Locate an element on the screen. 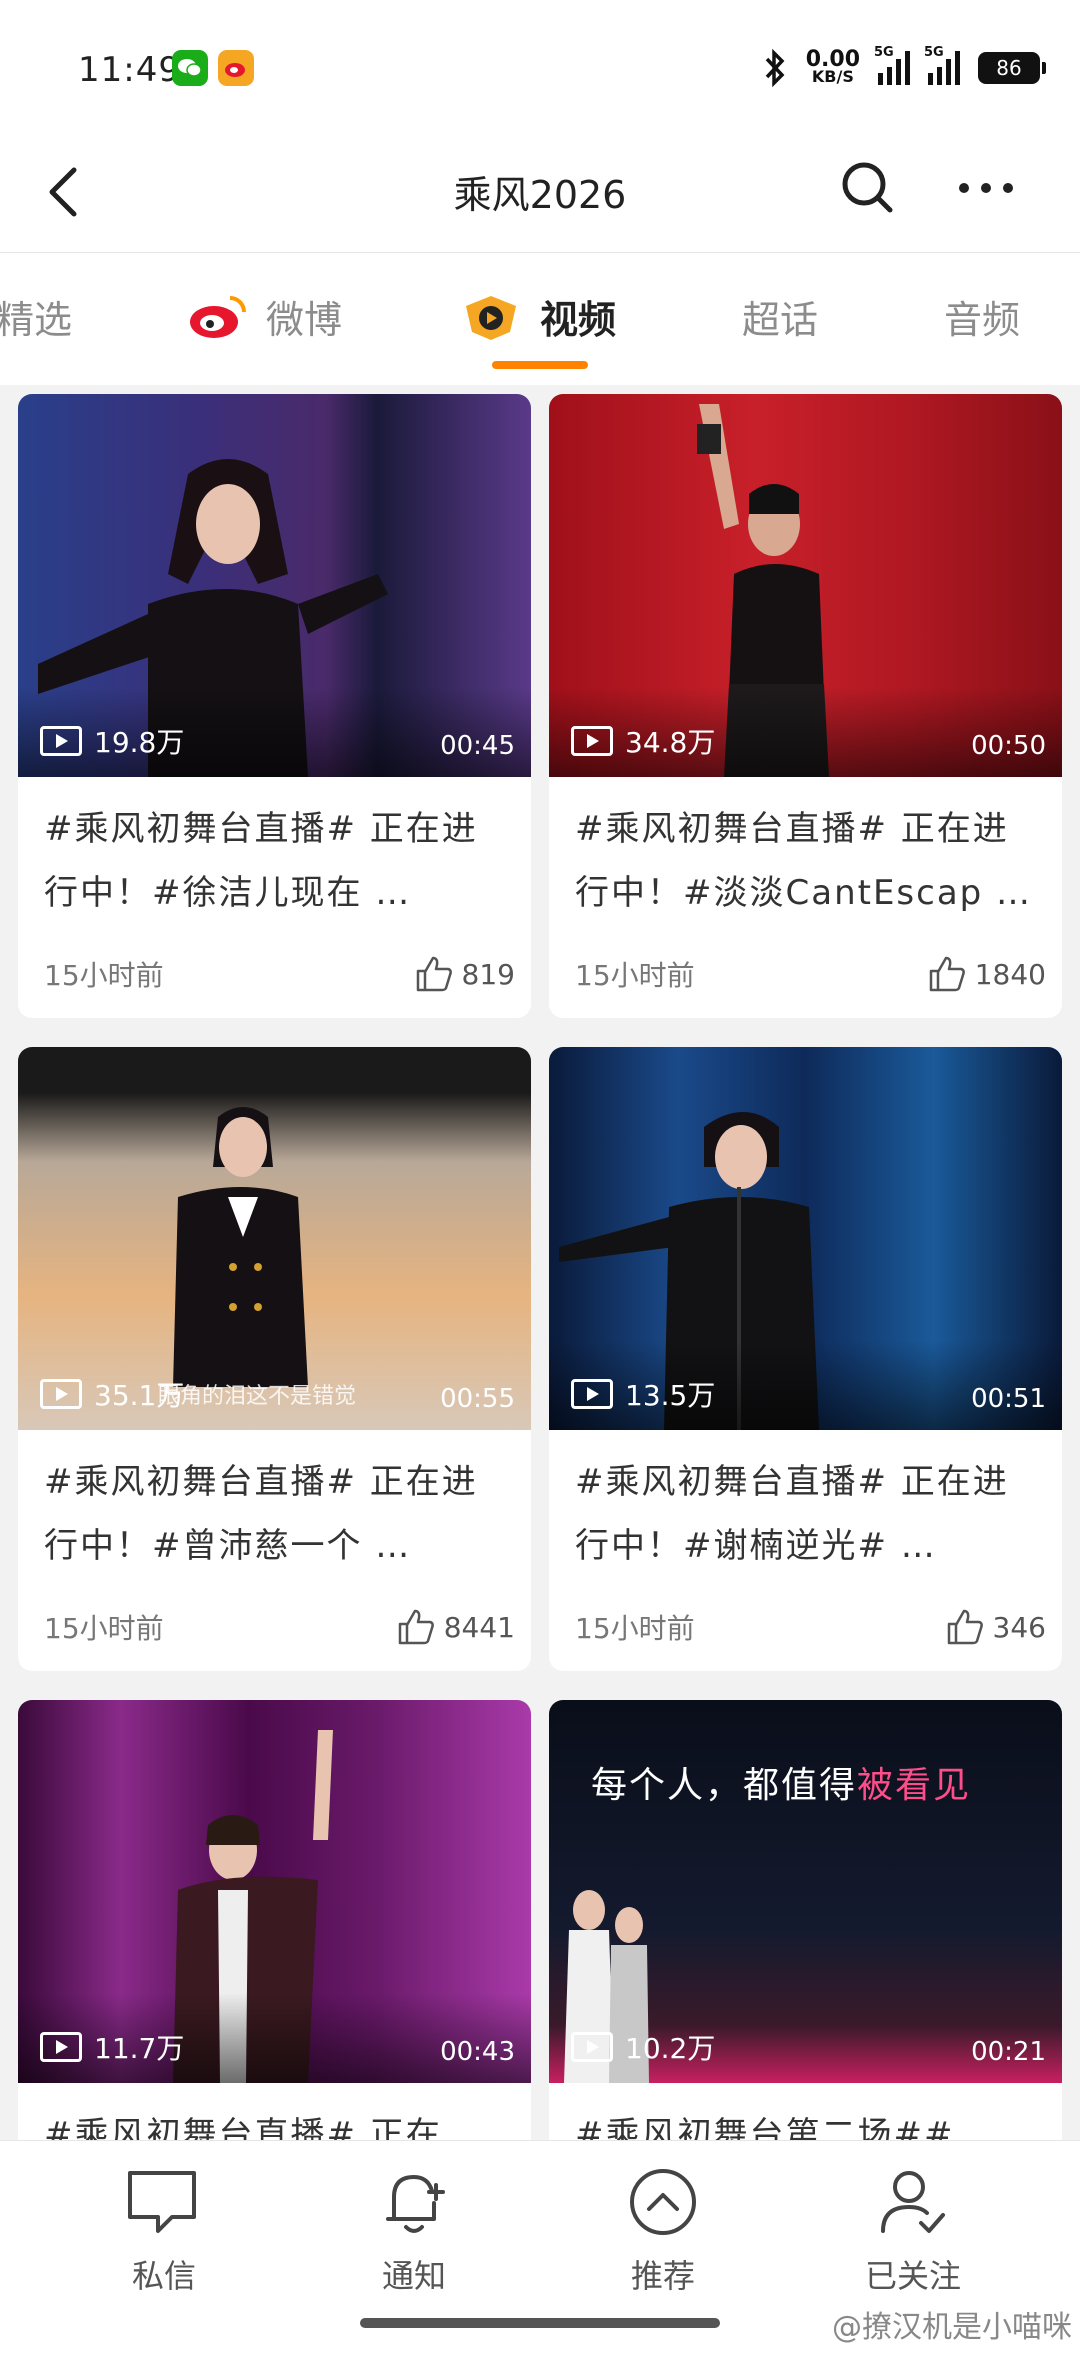  tab-label: 超话 is located at coordinates (780, 320).